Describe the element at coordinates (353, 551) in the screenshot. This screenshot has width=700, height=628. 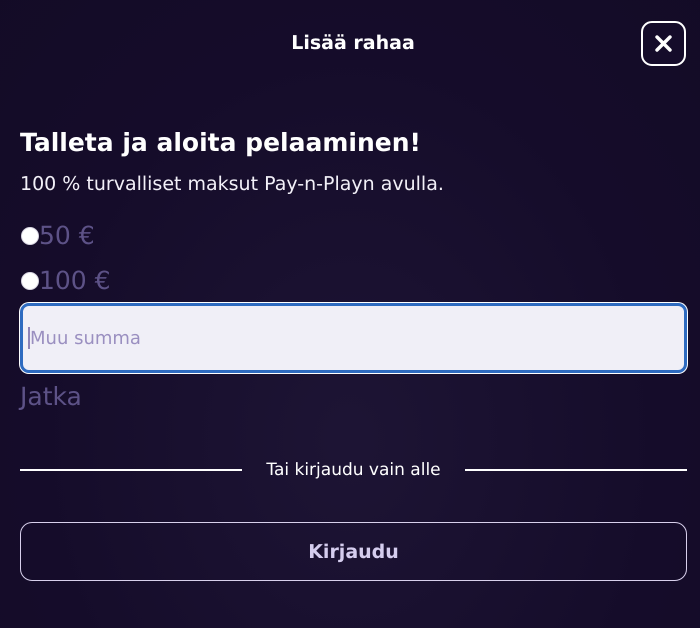
I see `login-button: Kirjaudu` at that location.